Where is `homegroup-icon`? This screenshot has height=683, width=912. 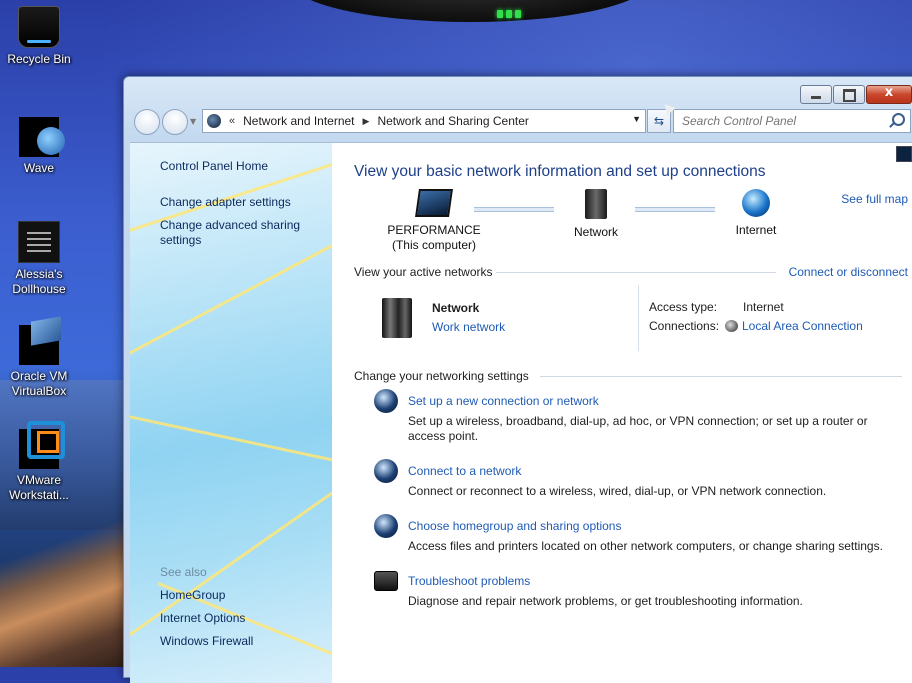
homegroup-icon is located at coordinates (386, 526).